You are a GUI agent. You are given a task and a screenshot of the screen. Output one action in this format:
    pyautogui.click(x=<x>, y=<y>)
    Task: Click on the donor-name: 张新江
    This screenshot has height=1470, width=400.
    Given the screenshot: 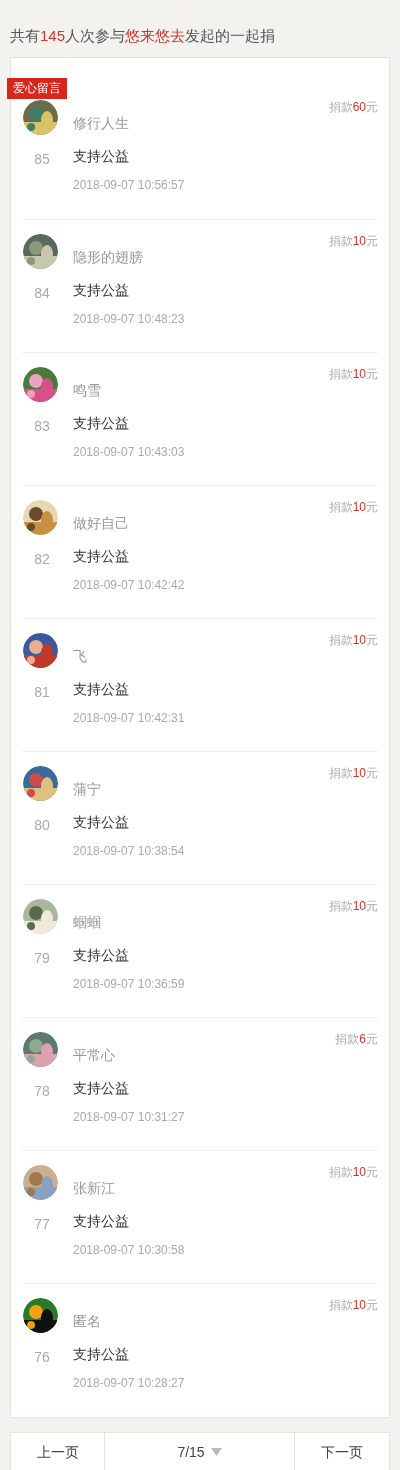 What is the action you would take?
    pyautogui.click(x=94, y=1188)
    